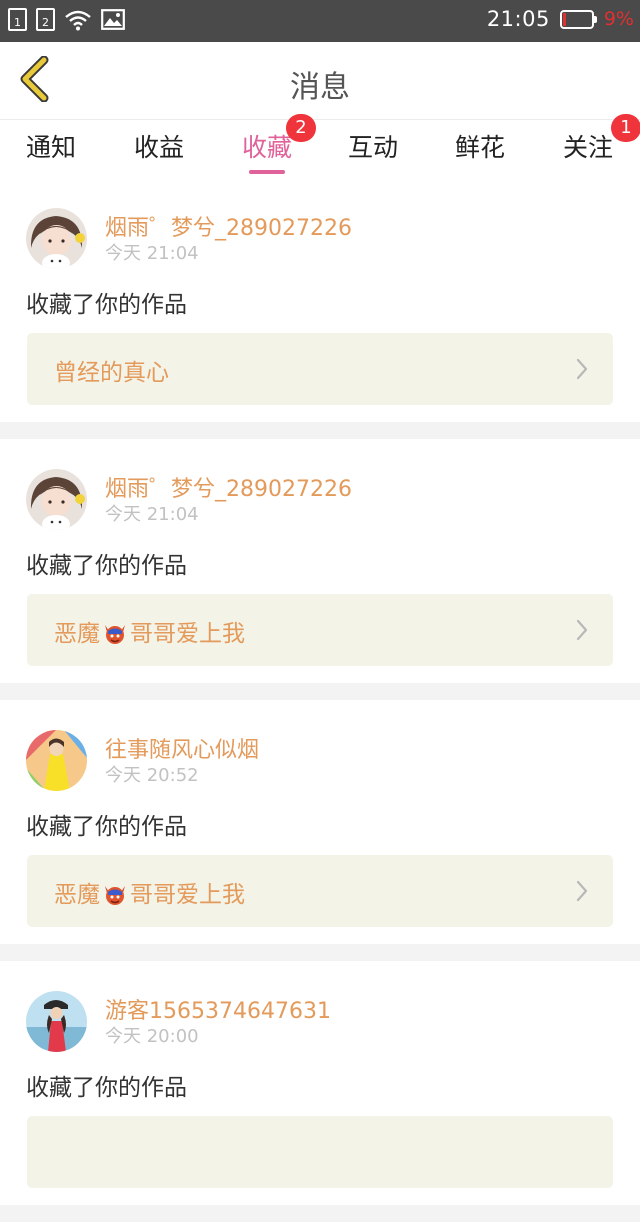  What do you see at coordinates (267, 147) in the screenshot?
I see `tab-label: 收藏` at bounding box center [267, 147].